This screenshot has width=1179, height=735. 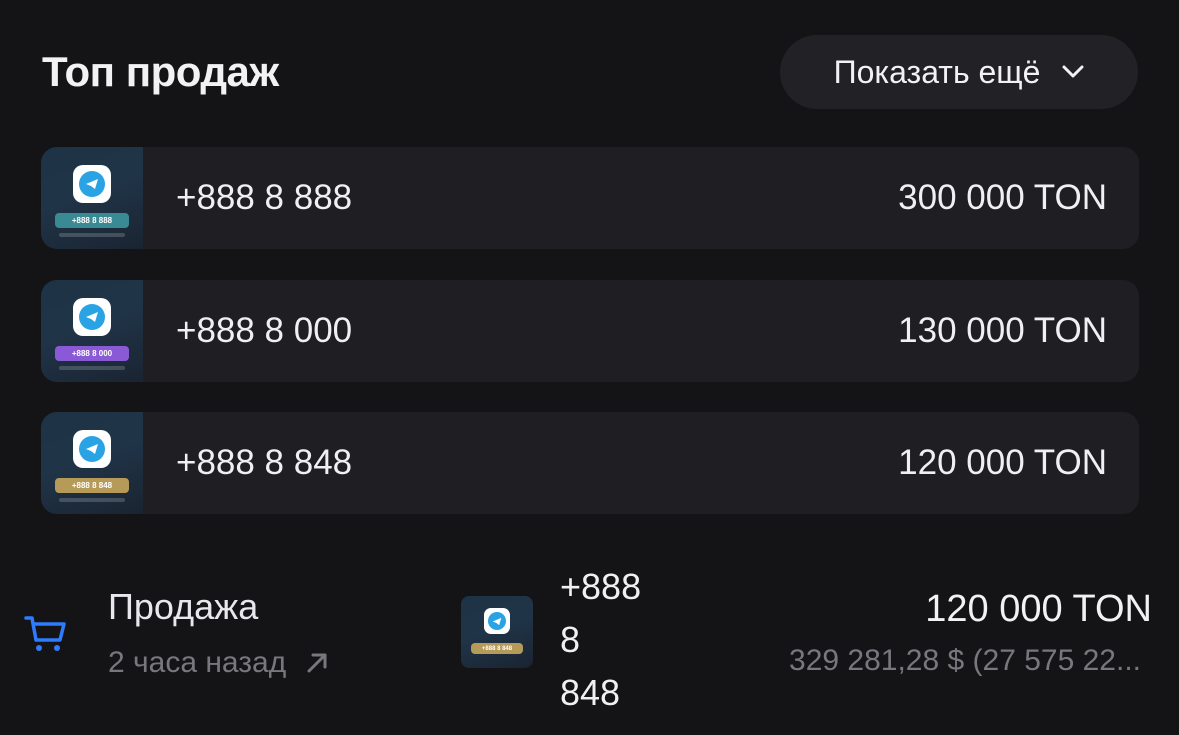 What do you see at coordinates (590, 198) in the screenshot?
I see `top-sale-row: +888 8 888 +888 8 888 300 000 TON` at bounding box center [590, 198].